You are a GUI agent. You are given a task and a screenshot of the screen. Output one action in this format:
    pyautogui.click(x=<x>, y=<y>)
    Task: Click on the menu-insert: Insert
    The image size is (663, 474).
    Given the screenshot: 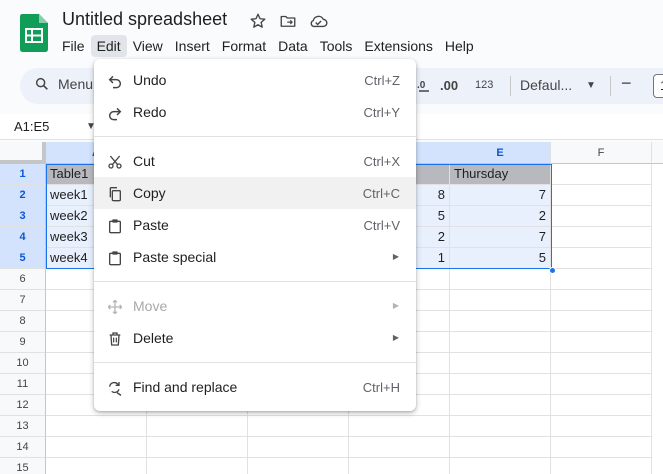 What is the action you would take?
    pyautogui.click(x=192, y=46)
    